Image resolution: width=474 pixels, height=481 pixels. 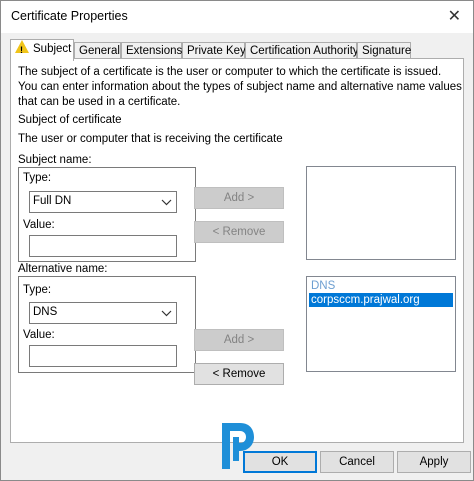 What do you see at coordinates (239, 374) in the screenshot?
I see `alt-remove-button: < Remove` at bounding box center [239, 374].